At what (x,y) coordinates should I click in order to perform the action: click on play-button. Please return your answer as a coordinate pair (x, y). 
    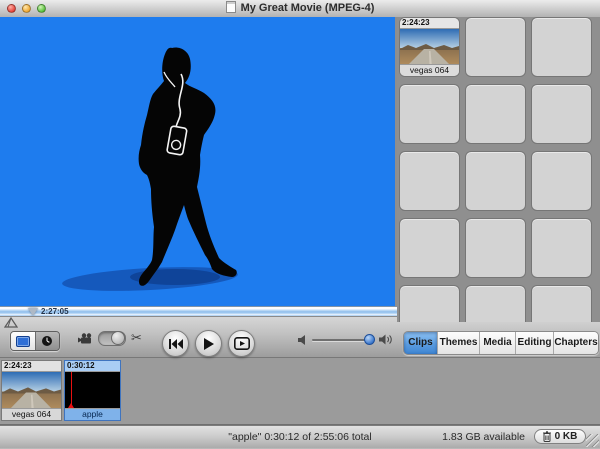
    Looking at the image, I should click on (208, 343).